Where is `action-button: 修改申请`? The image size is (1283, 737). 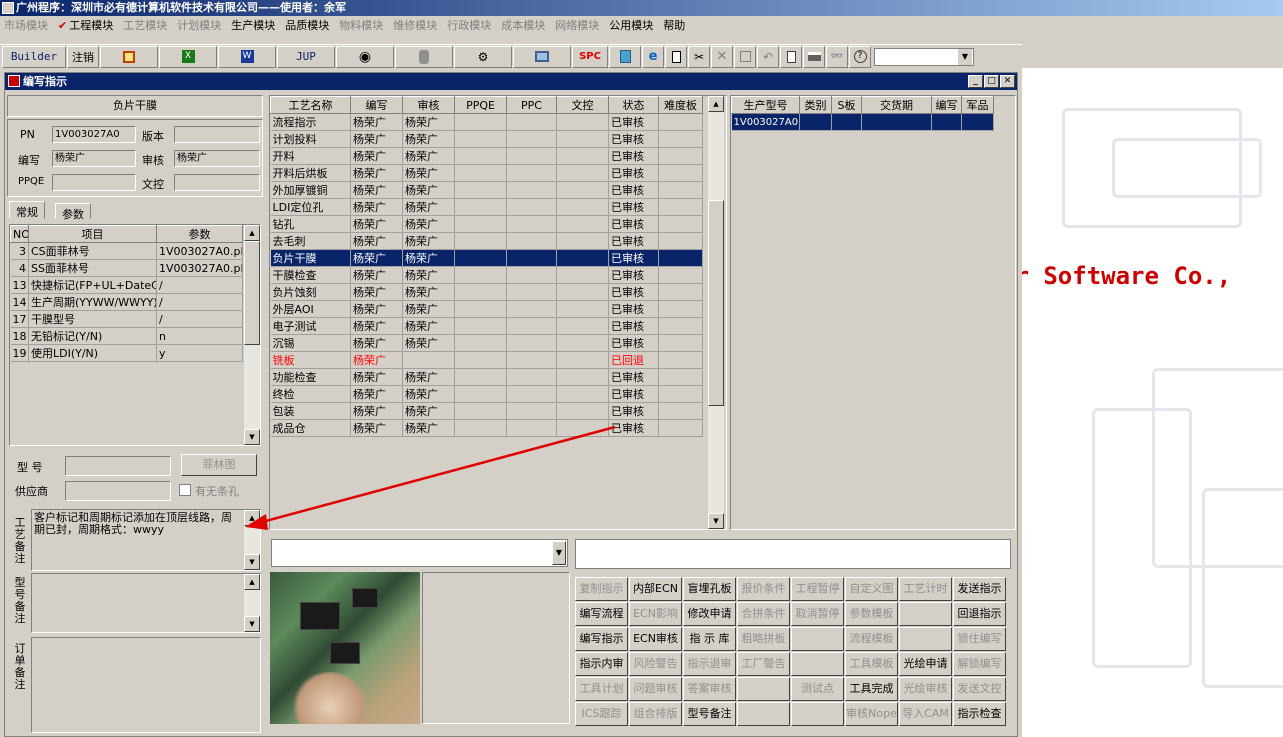 action-button: 修改申请 is located at coordinates (709, 614).